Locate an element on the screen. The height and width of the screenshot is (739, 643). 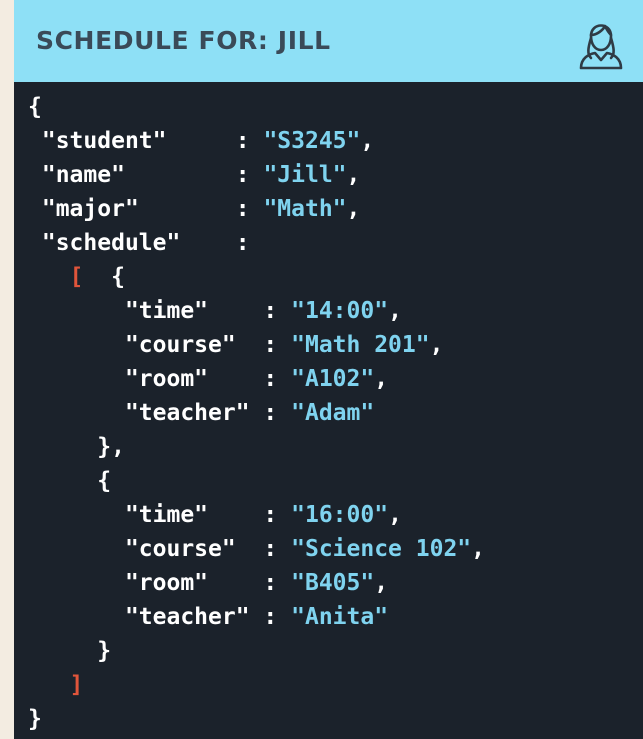
code-line-name: "name" : "Jill", is located at coordinates (201, 175).